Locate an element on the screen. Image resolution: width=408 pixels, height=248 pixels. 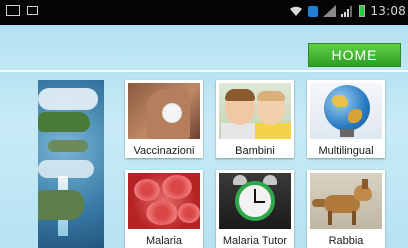
tile-malaria-tutor: Malaria Tutor is located at coordinates (255, 209).